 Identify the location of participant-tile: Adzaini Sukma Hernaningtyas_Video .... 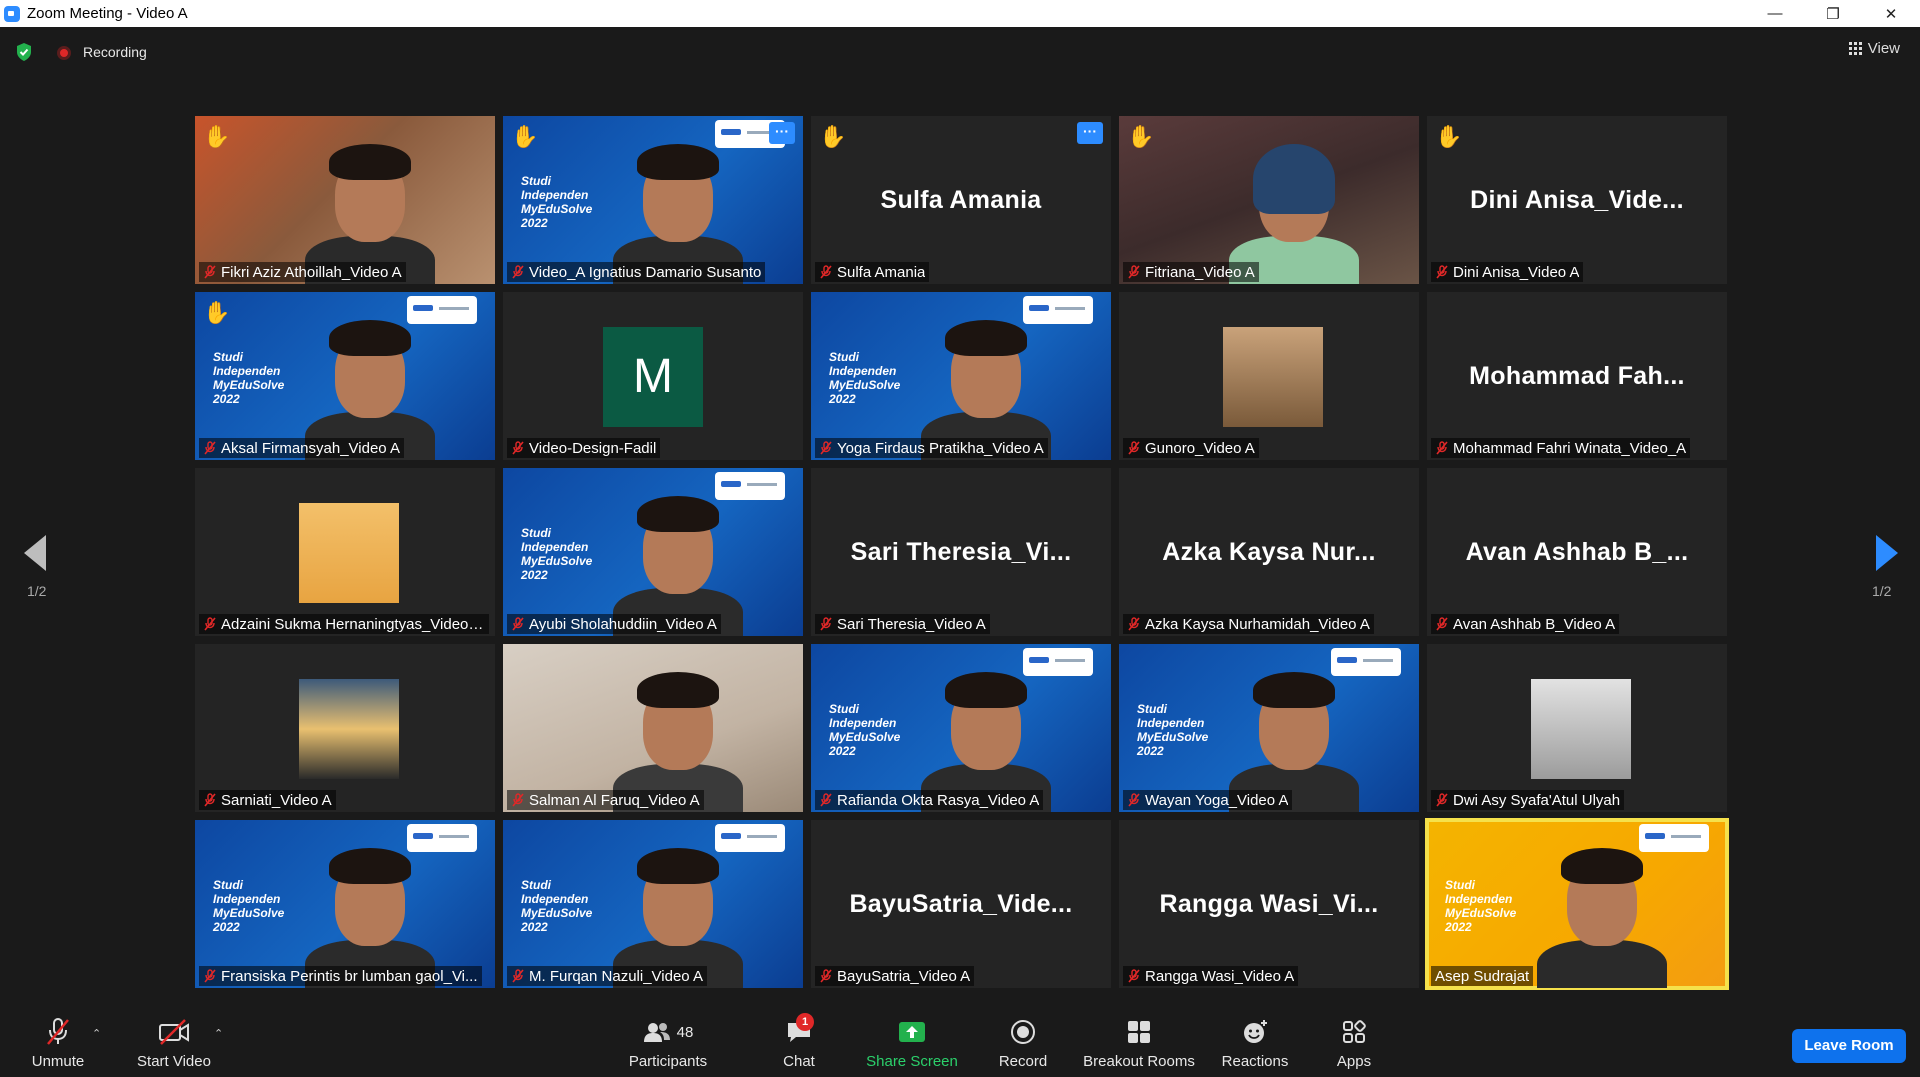
(345, 552).